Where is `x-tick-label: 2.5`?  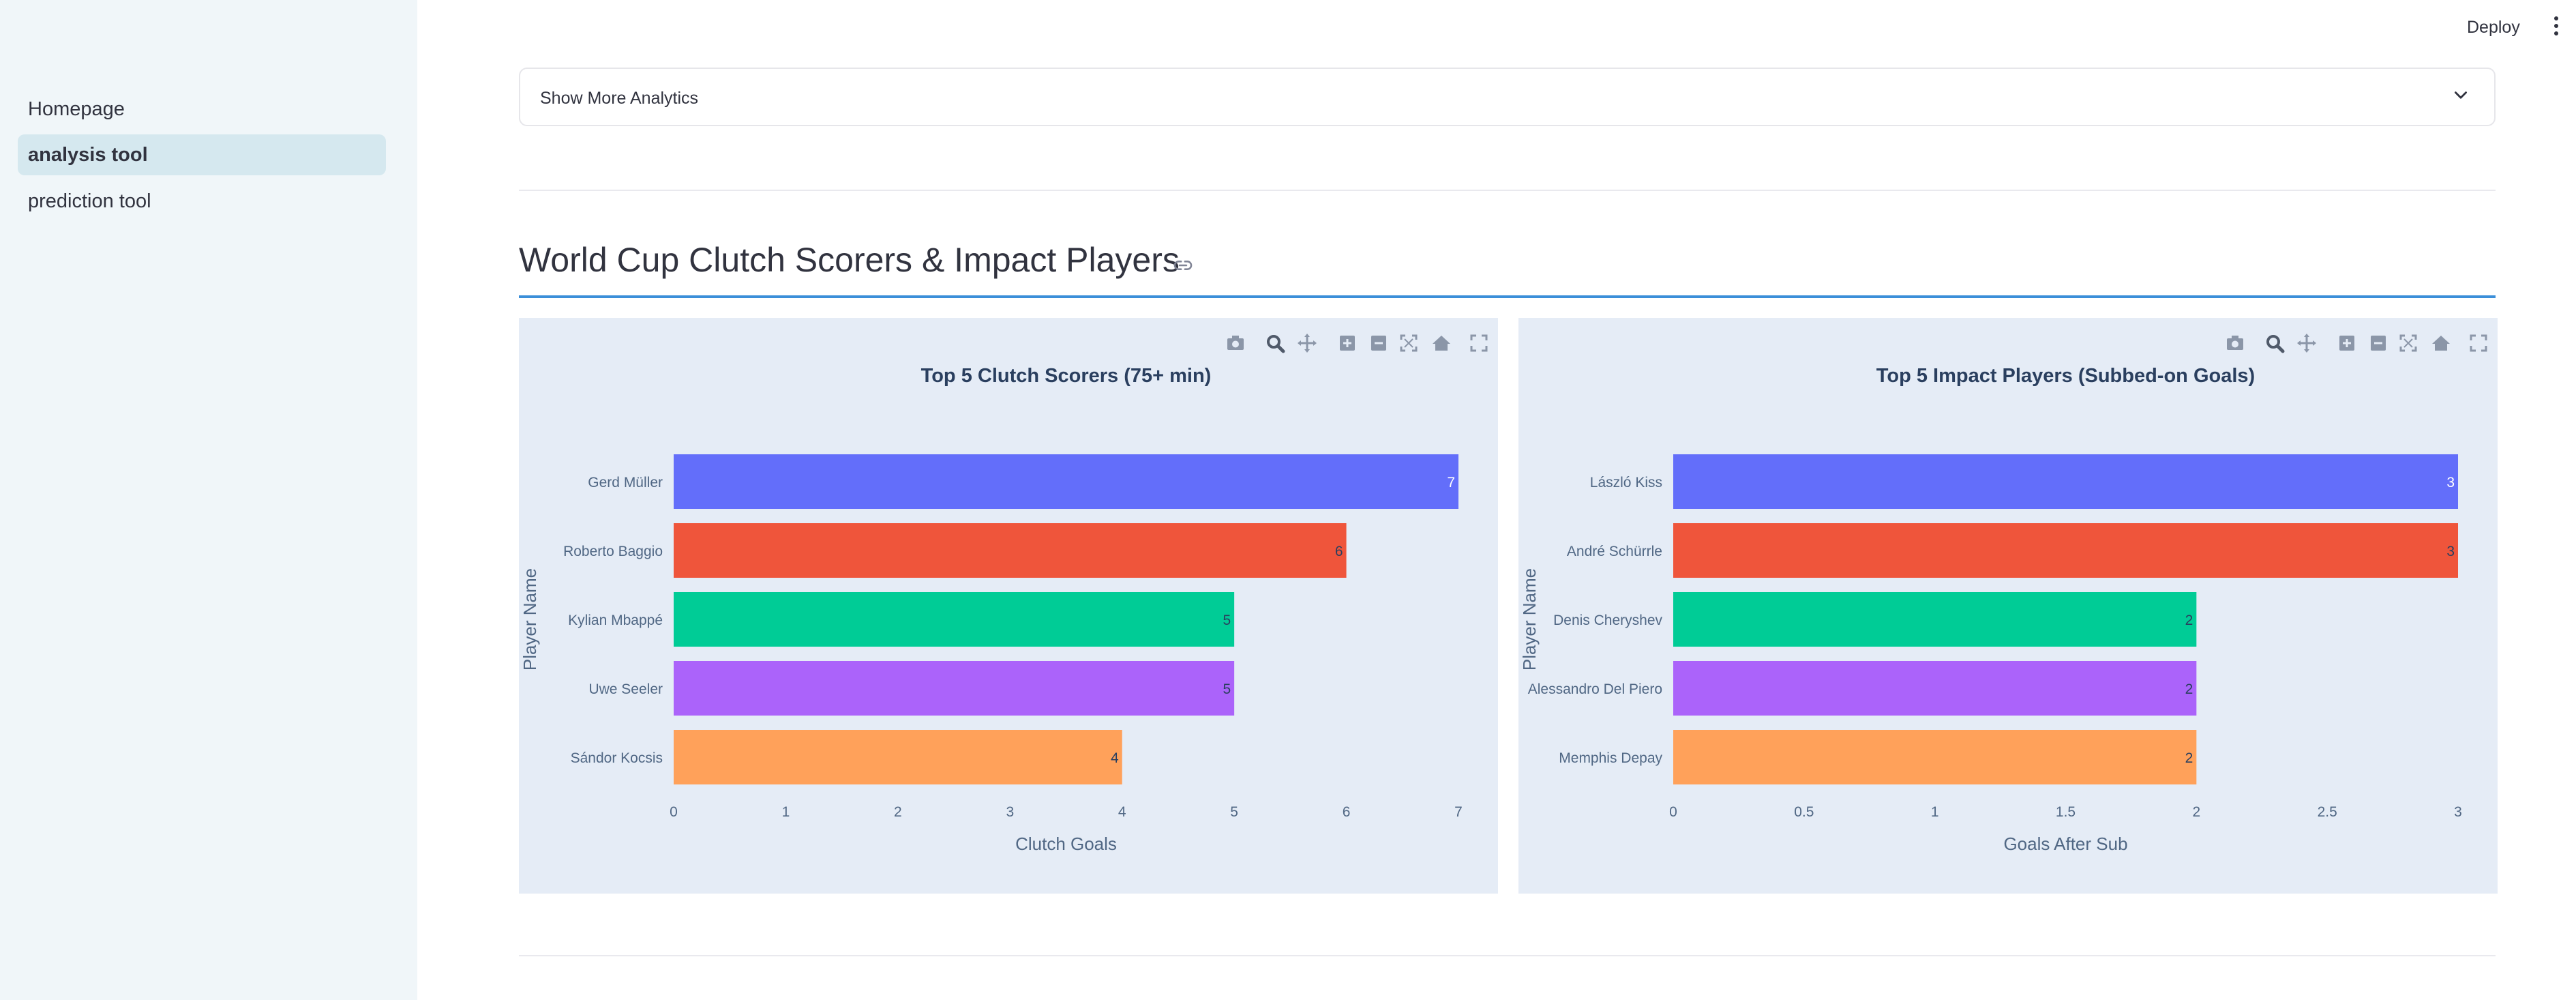
x-tick-label: 2.5 is located at coordinates (2327, 812).